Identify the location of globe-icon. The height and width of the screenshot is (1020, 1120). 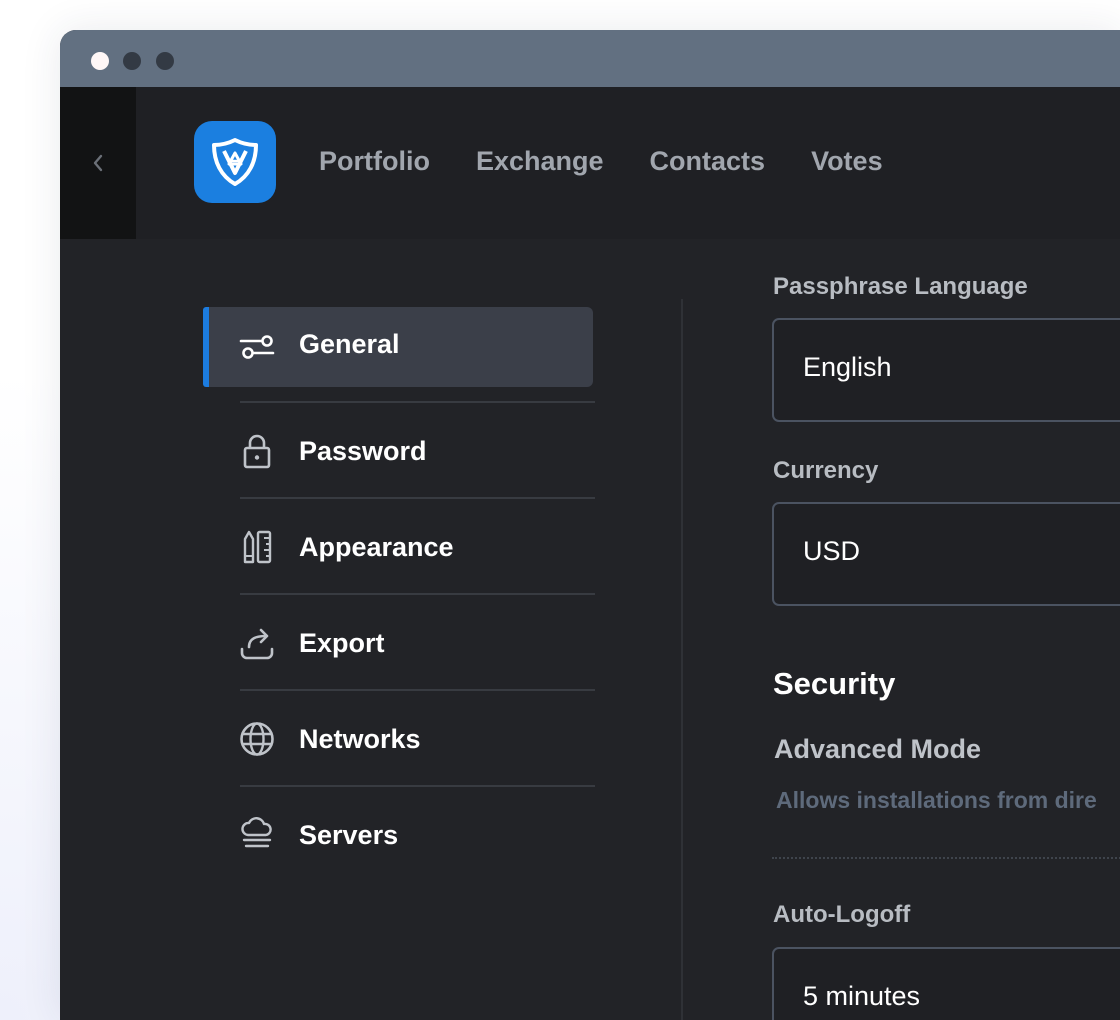
(257, 739).